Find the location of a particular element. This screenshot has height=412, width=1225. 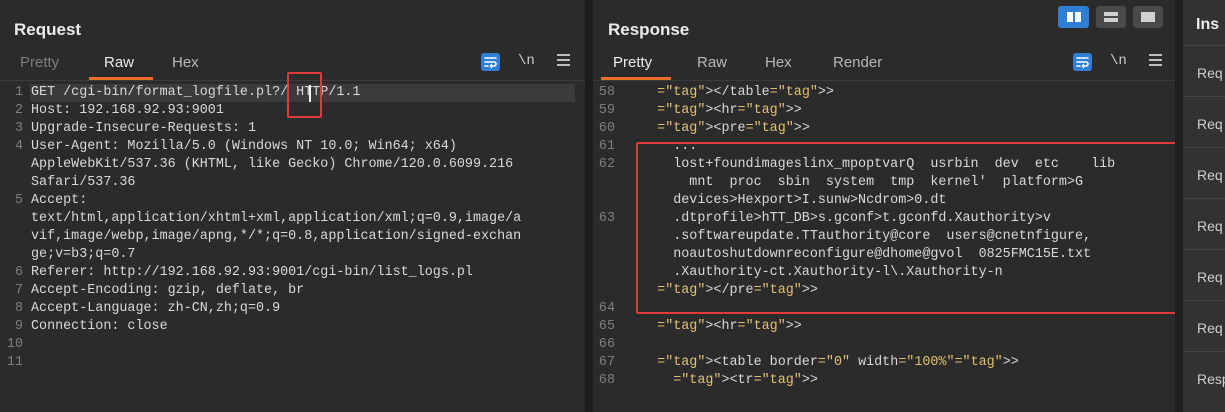

request-tab-hex: Hex is located at coordinates (185, 62).